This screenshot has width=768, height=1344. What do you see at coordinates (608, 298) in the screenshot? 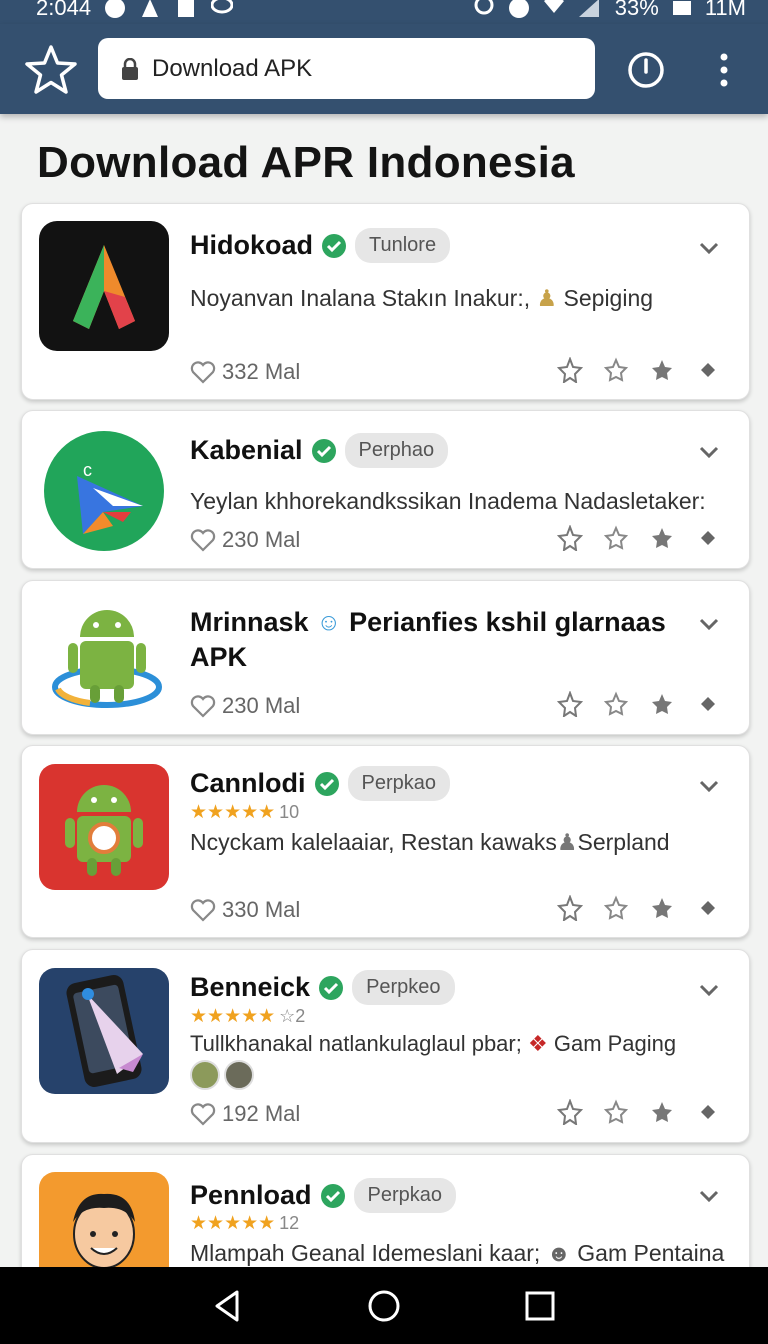
I see `description-suffix: Sepiging` at bounding box center [608, 298].